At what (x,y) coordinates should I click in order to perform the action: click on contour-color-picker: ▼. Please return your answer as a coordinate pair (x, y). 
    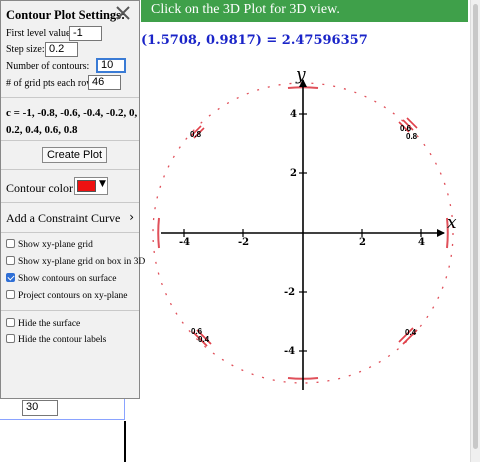
    Looking at the image, I should click on (91, 186).